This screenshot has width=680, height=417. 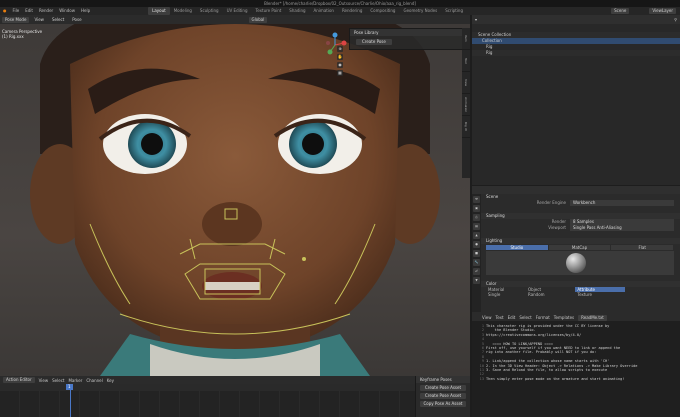 What do you see at coordinates (476, 19) in the screenshot?
I see `outliner-filter-icon: ▾` at bounding box center [476, 19].